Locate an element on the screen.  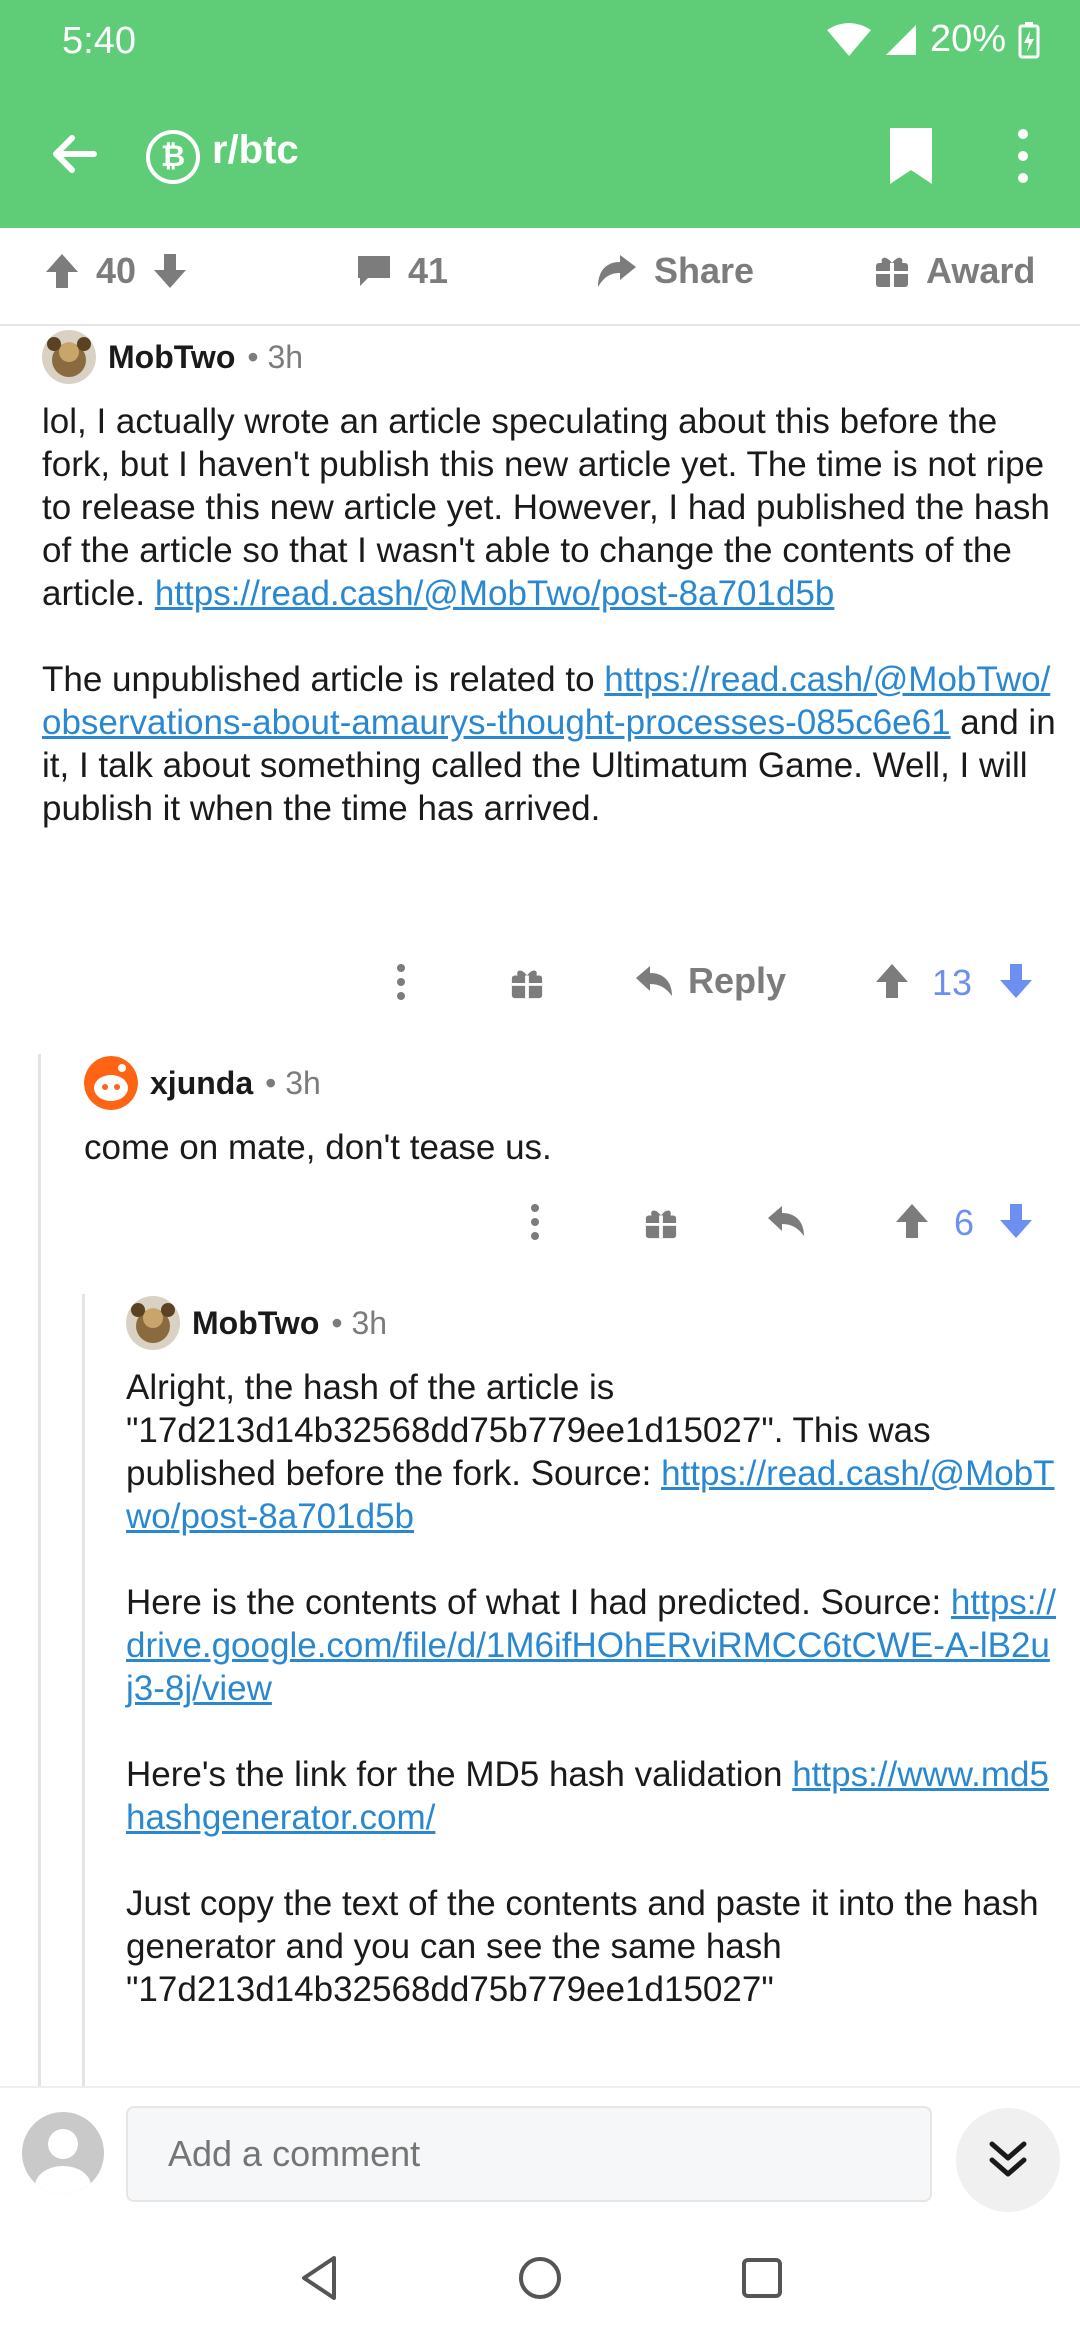
subreddit-icon: ₿ is located at coordinates (173, 157).